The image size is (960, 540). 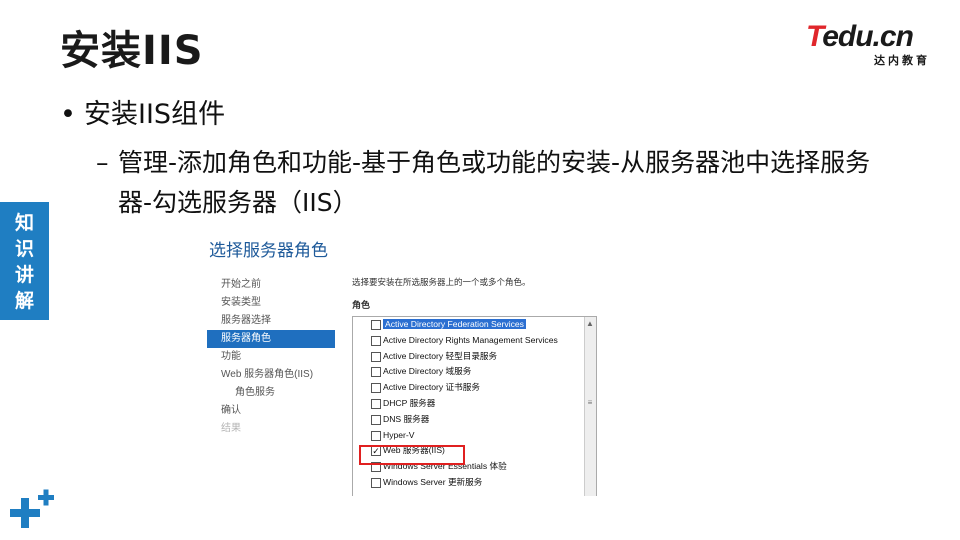 I want to click on nav-item: Web 服务器角色(IIS), so click(x=271, y=375).